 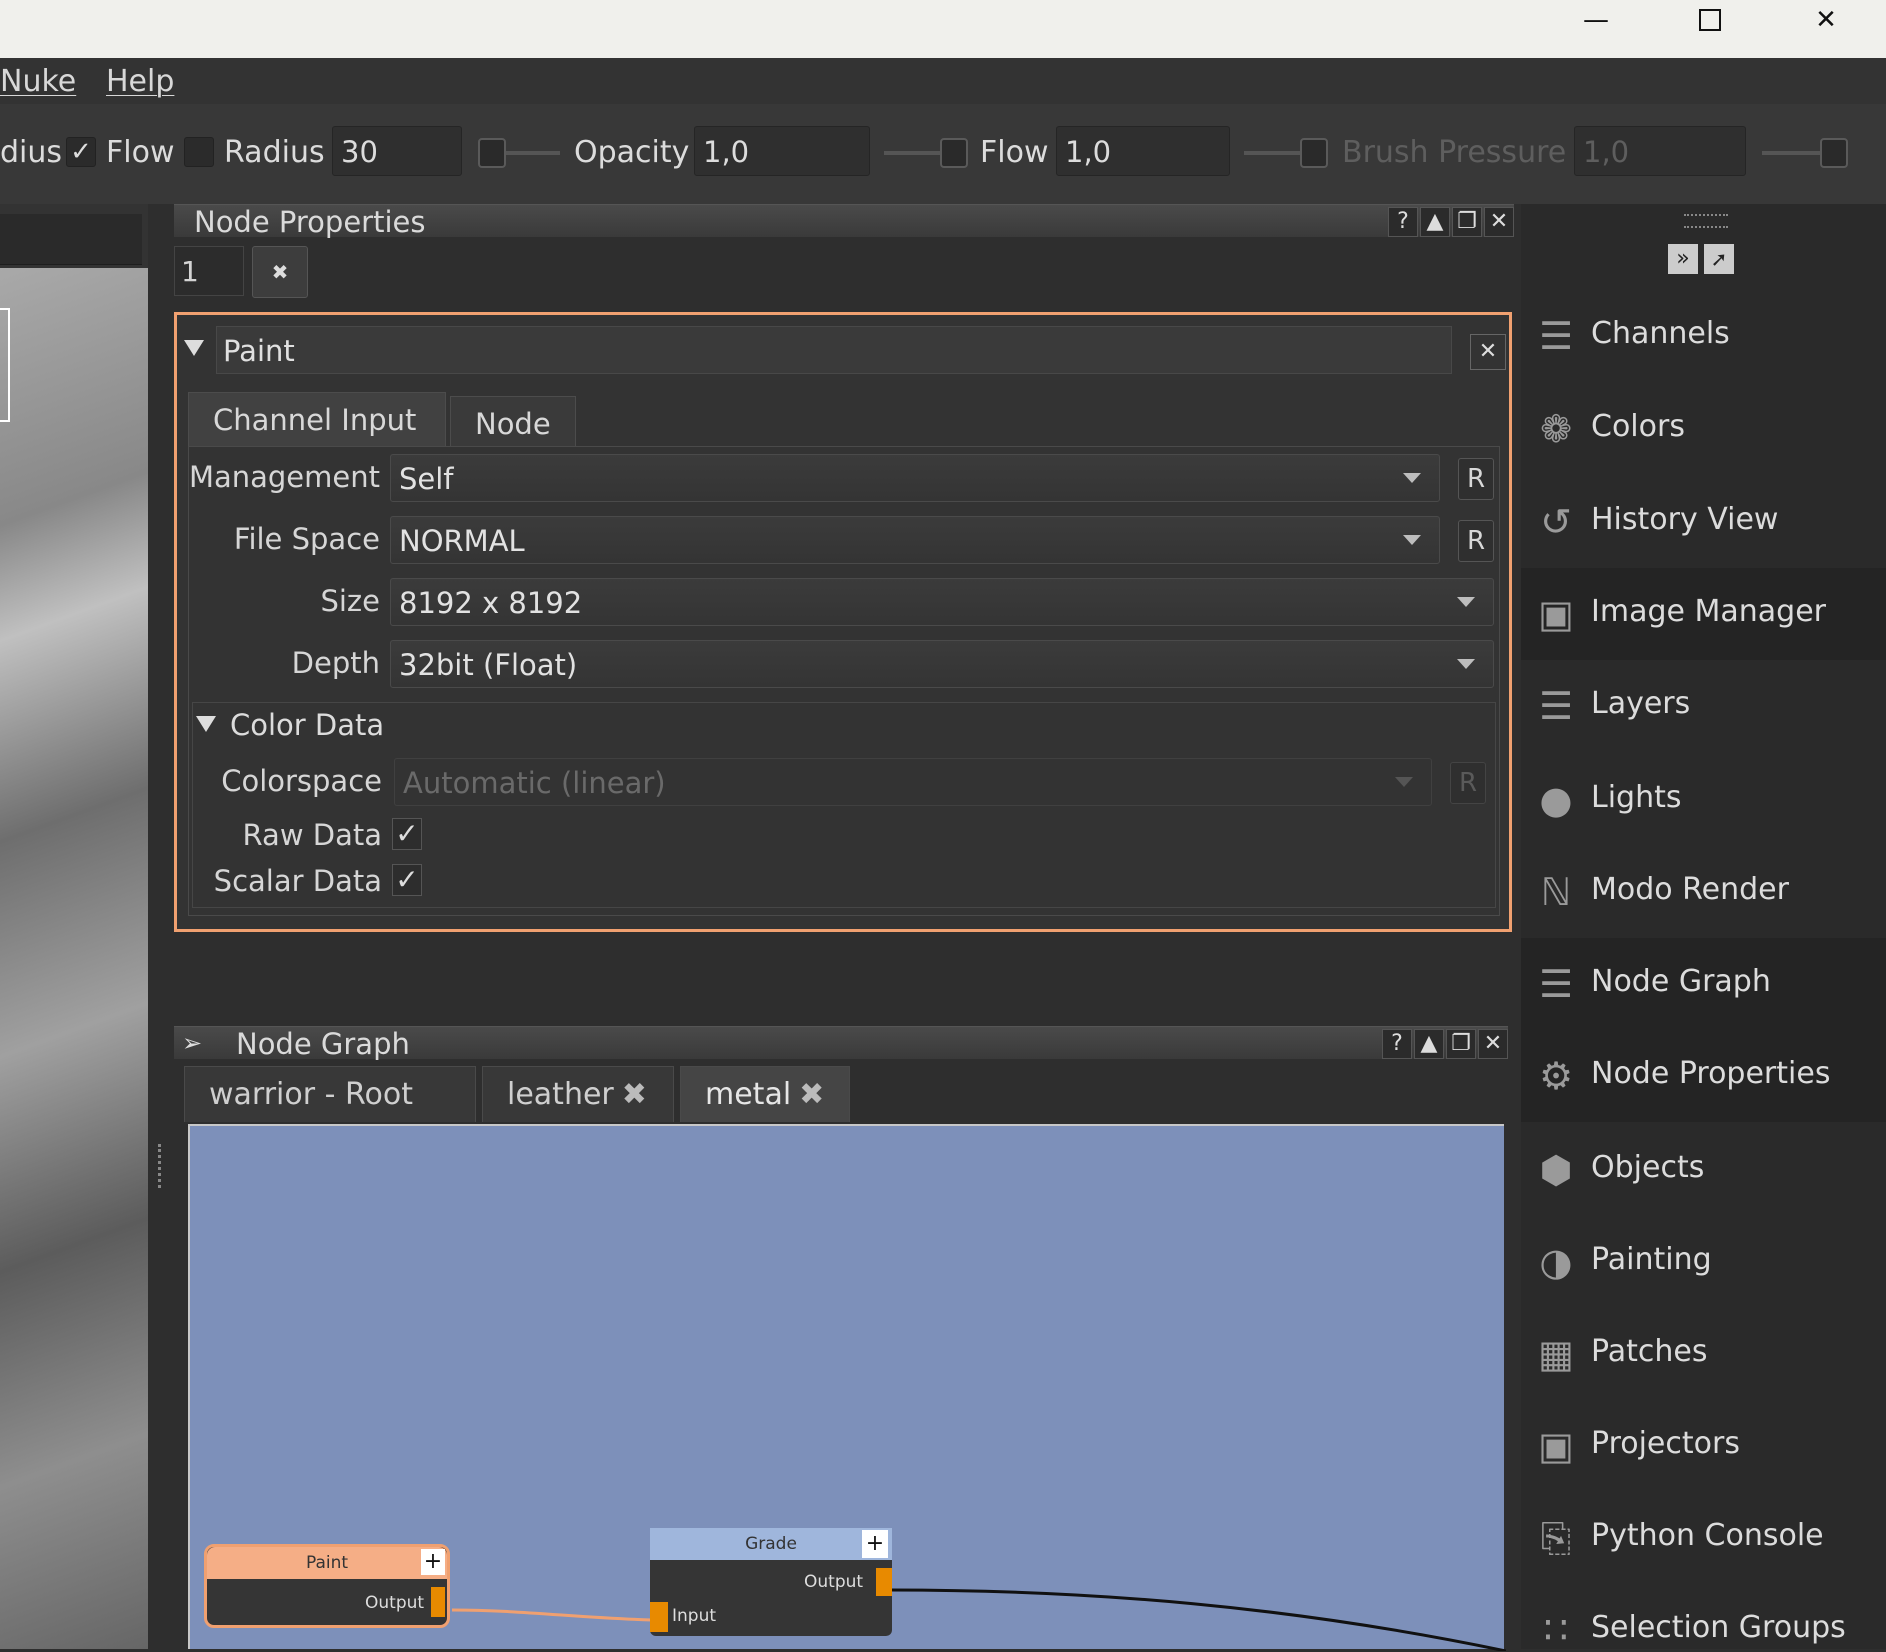 What do you see at coordinates (397, 151) in the screenshot?
I see `radius-input: 30` at bounding box center [397, 151].